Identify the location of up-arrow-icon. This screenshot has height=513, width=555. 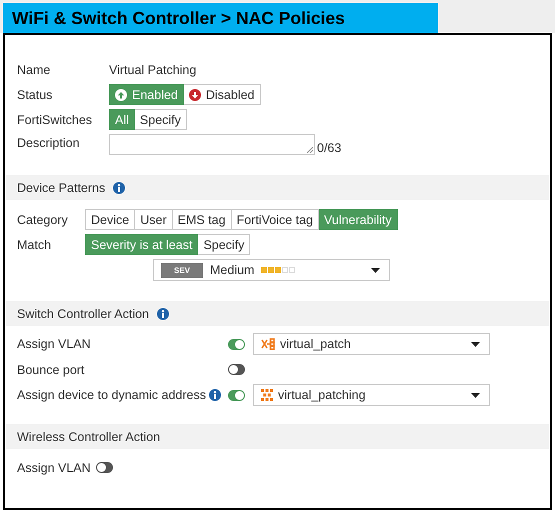
(121, 94).